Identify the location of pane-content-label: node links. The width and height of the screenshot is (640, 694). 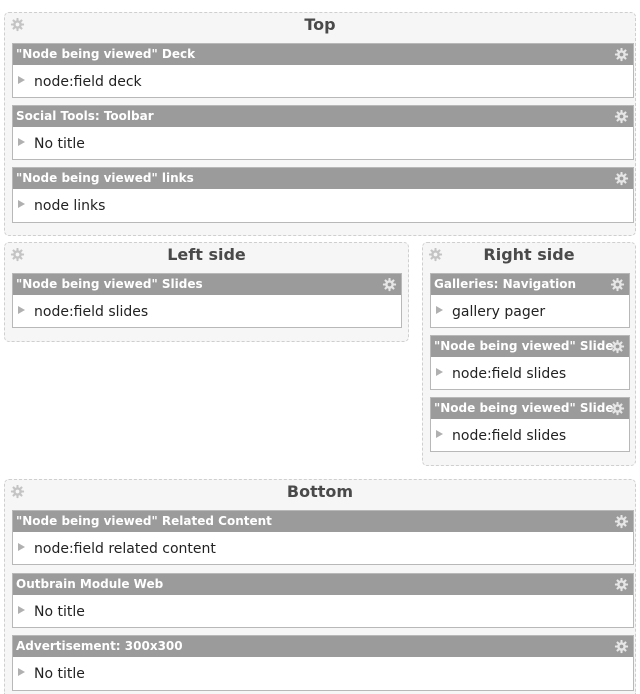
(70, 206).